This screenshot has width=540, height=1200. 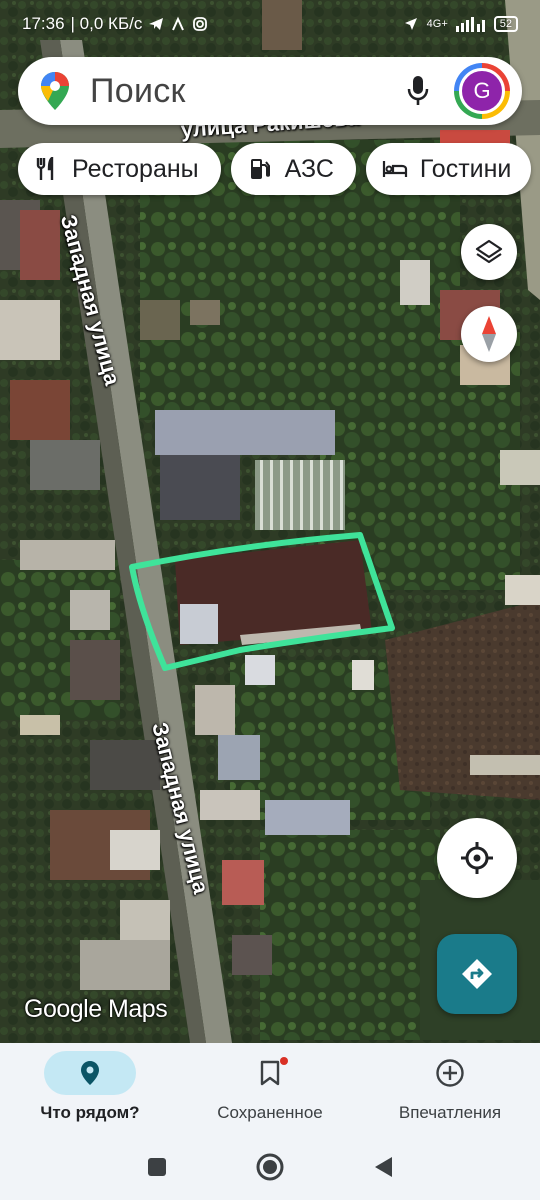 I want to click on compass-icon, so click(x=489, y=334).